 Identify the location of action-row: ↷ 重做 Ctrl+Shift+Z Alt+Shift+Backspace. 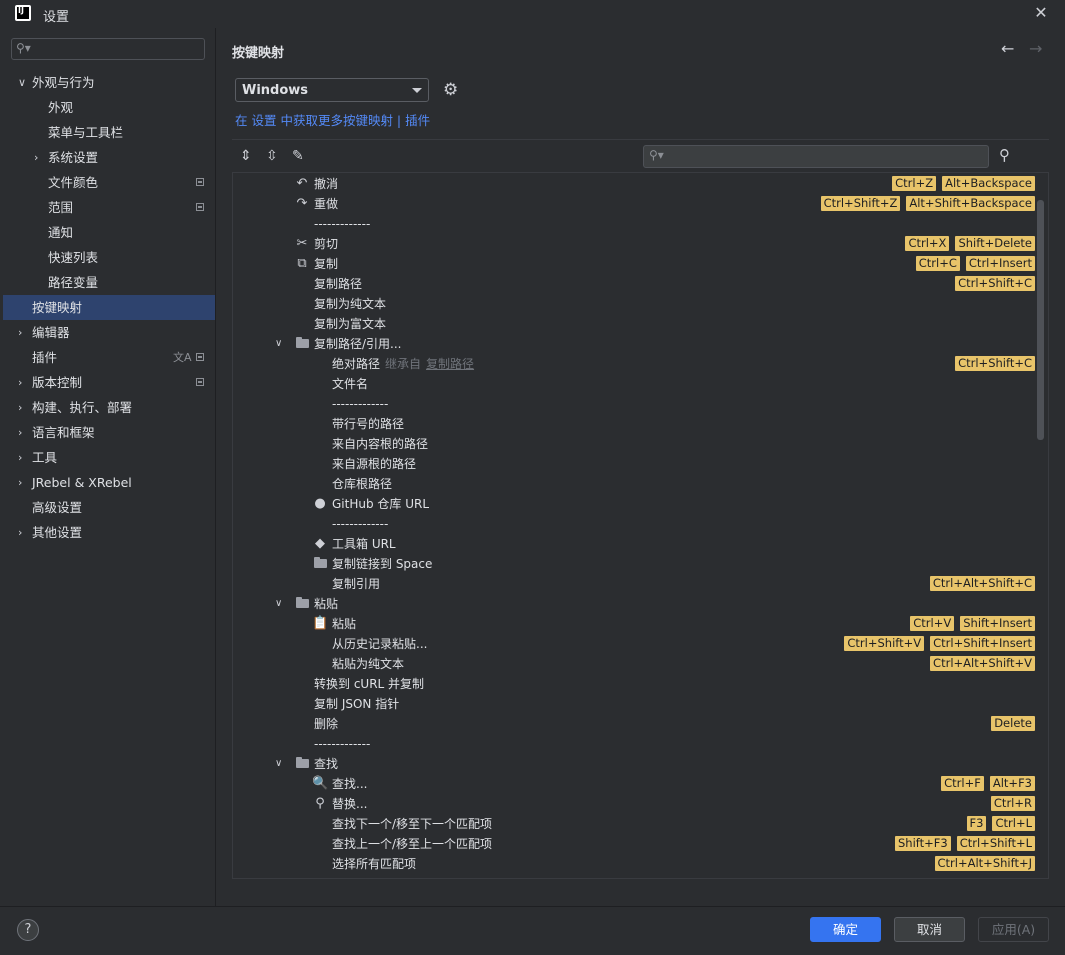
(640, 204).